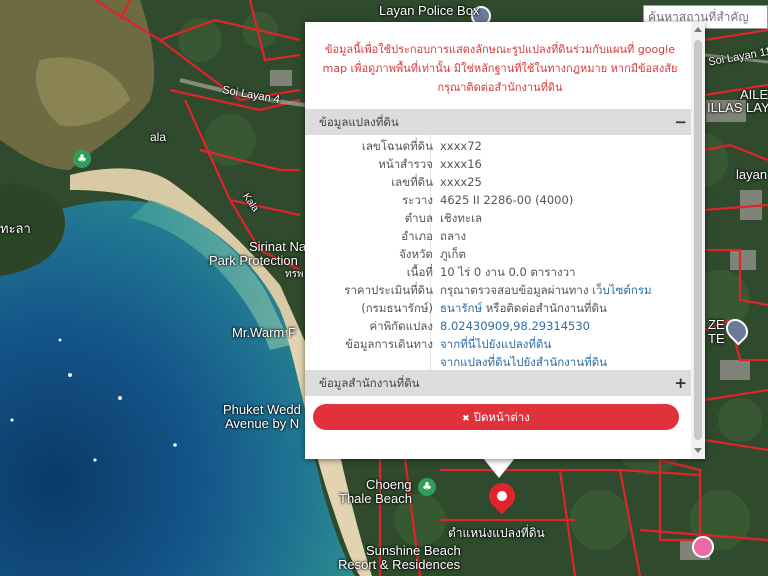  Describe the element at coordinates (397, 146) in the screenshot. I see `field-label: เลขโฉนดที่ดิน` at that location.